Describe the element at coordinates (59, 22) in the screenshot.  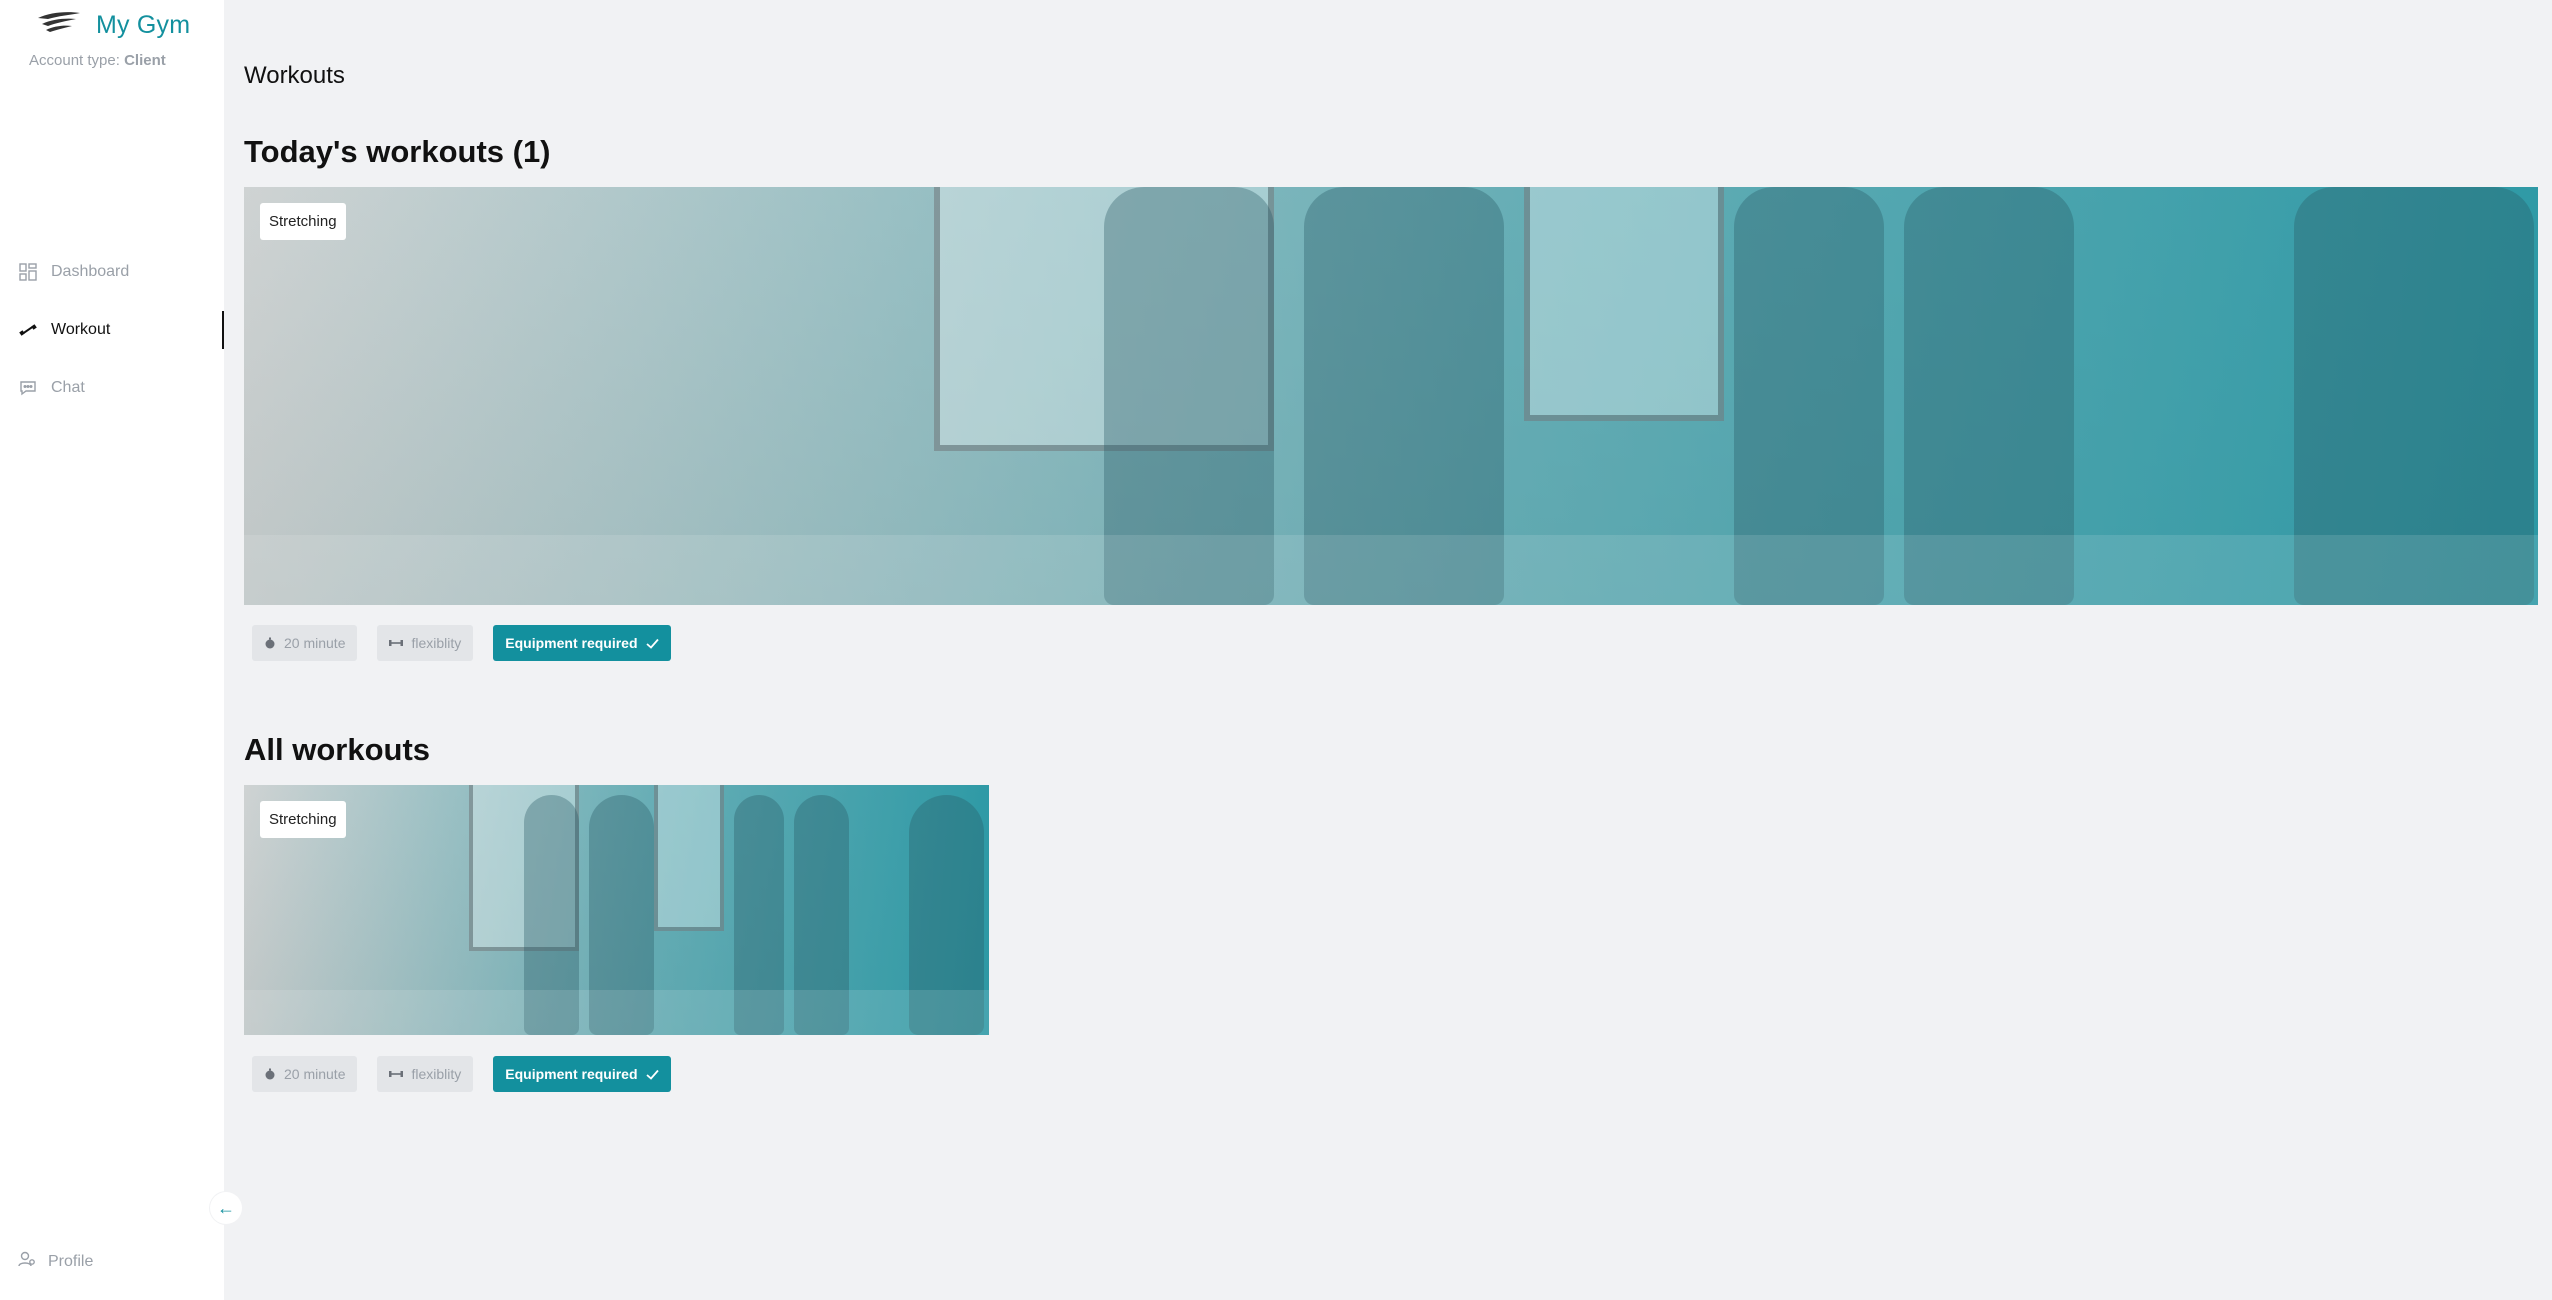
I see `wing-logo-icon` at that location.